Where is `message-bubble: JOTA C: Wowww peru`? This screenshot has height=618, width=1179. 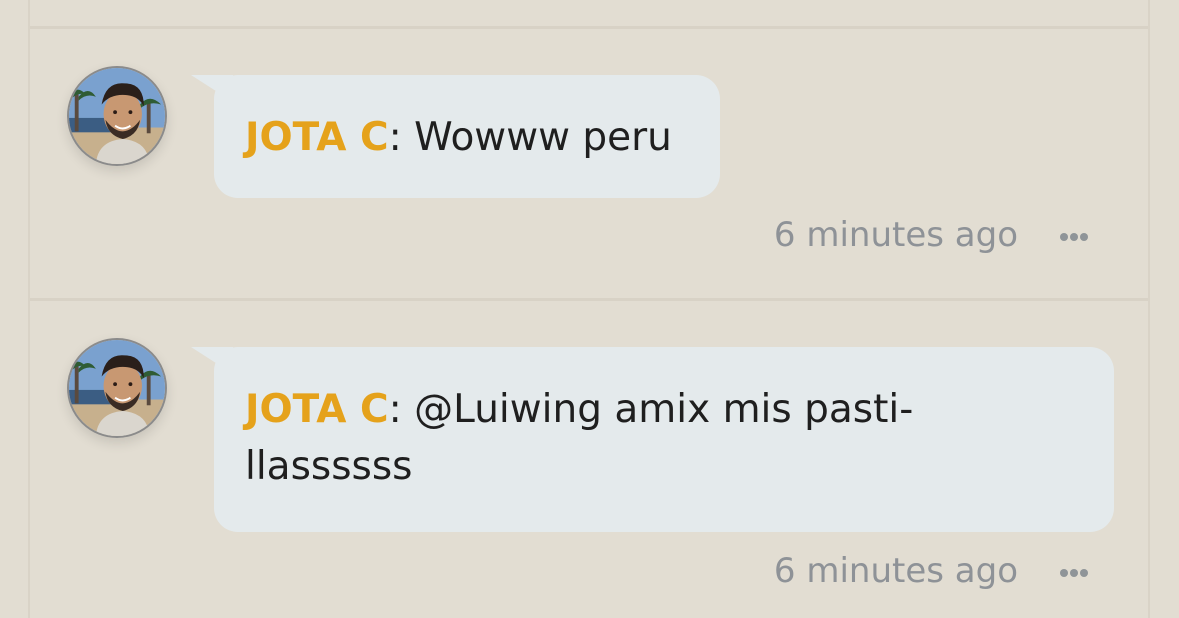
message-bubble: JOTA C: Wowww peru is located at coordinates (455, 136).